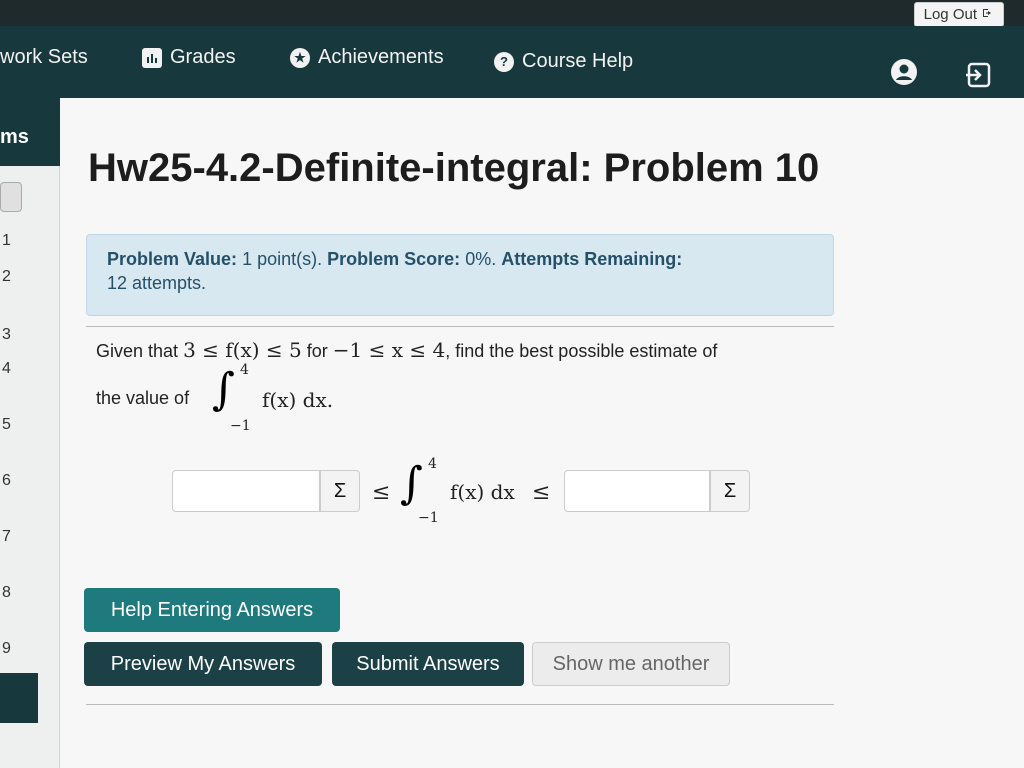  What do you see at coordinates (6, 241) in the screenshot?
I see `sidebar-item: 1` at bounding box center [6, 241].